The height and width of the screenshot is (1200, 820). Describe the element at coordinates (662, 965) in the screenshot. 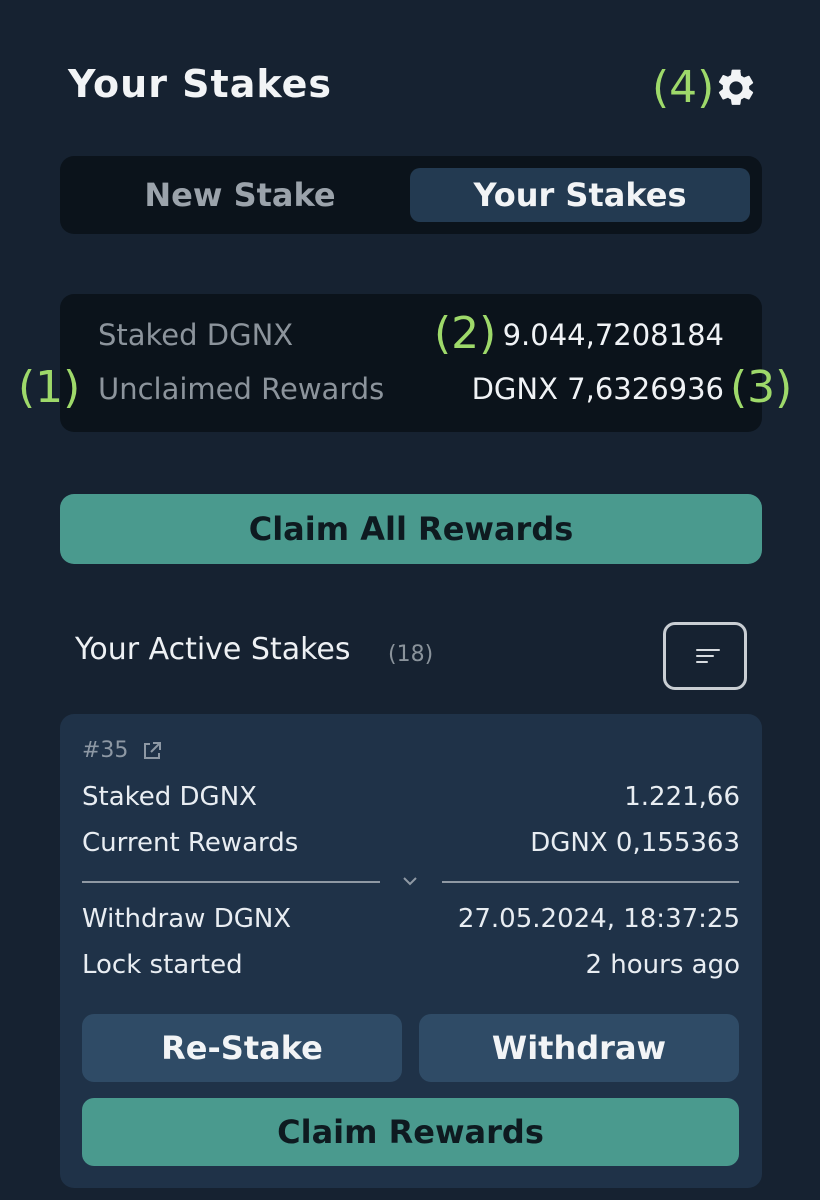

I see `lock-started-value: 2 hours ago` at that location.